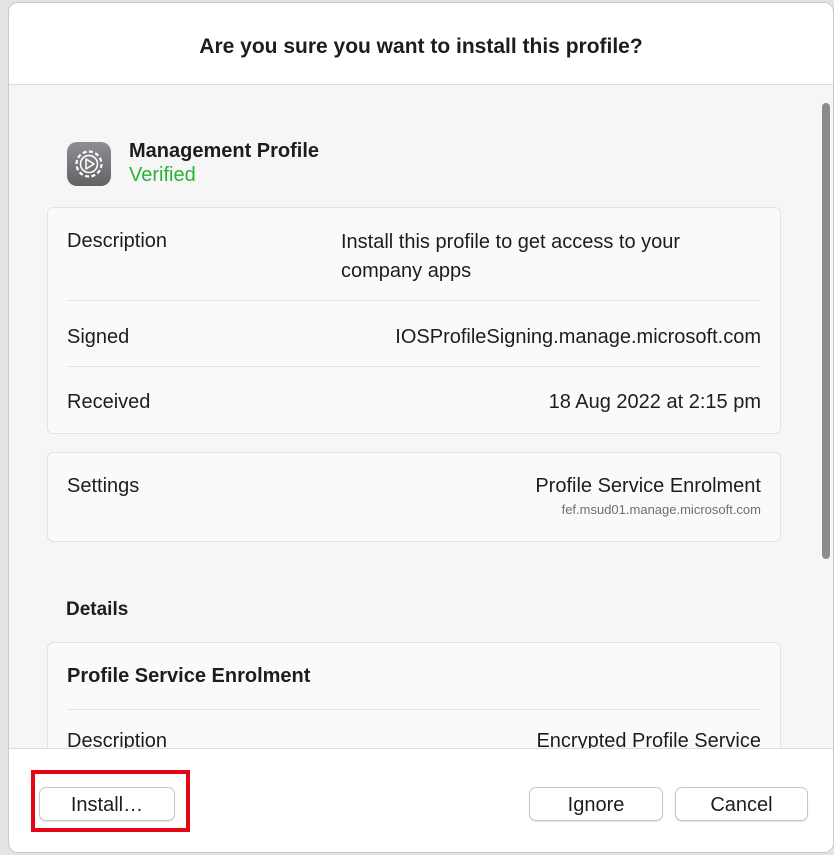 This screenshot has height=855, width=834. Describe the element at coordinates (162, 175) in the screenshot. I see `profile-verified-status: Verified` at that location.